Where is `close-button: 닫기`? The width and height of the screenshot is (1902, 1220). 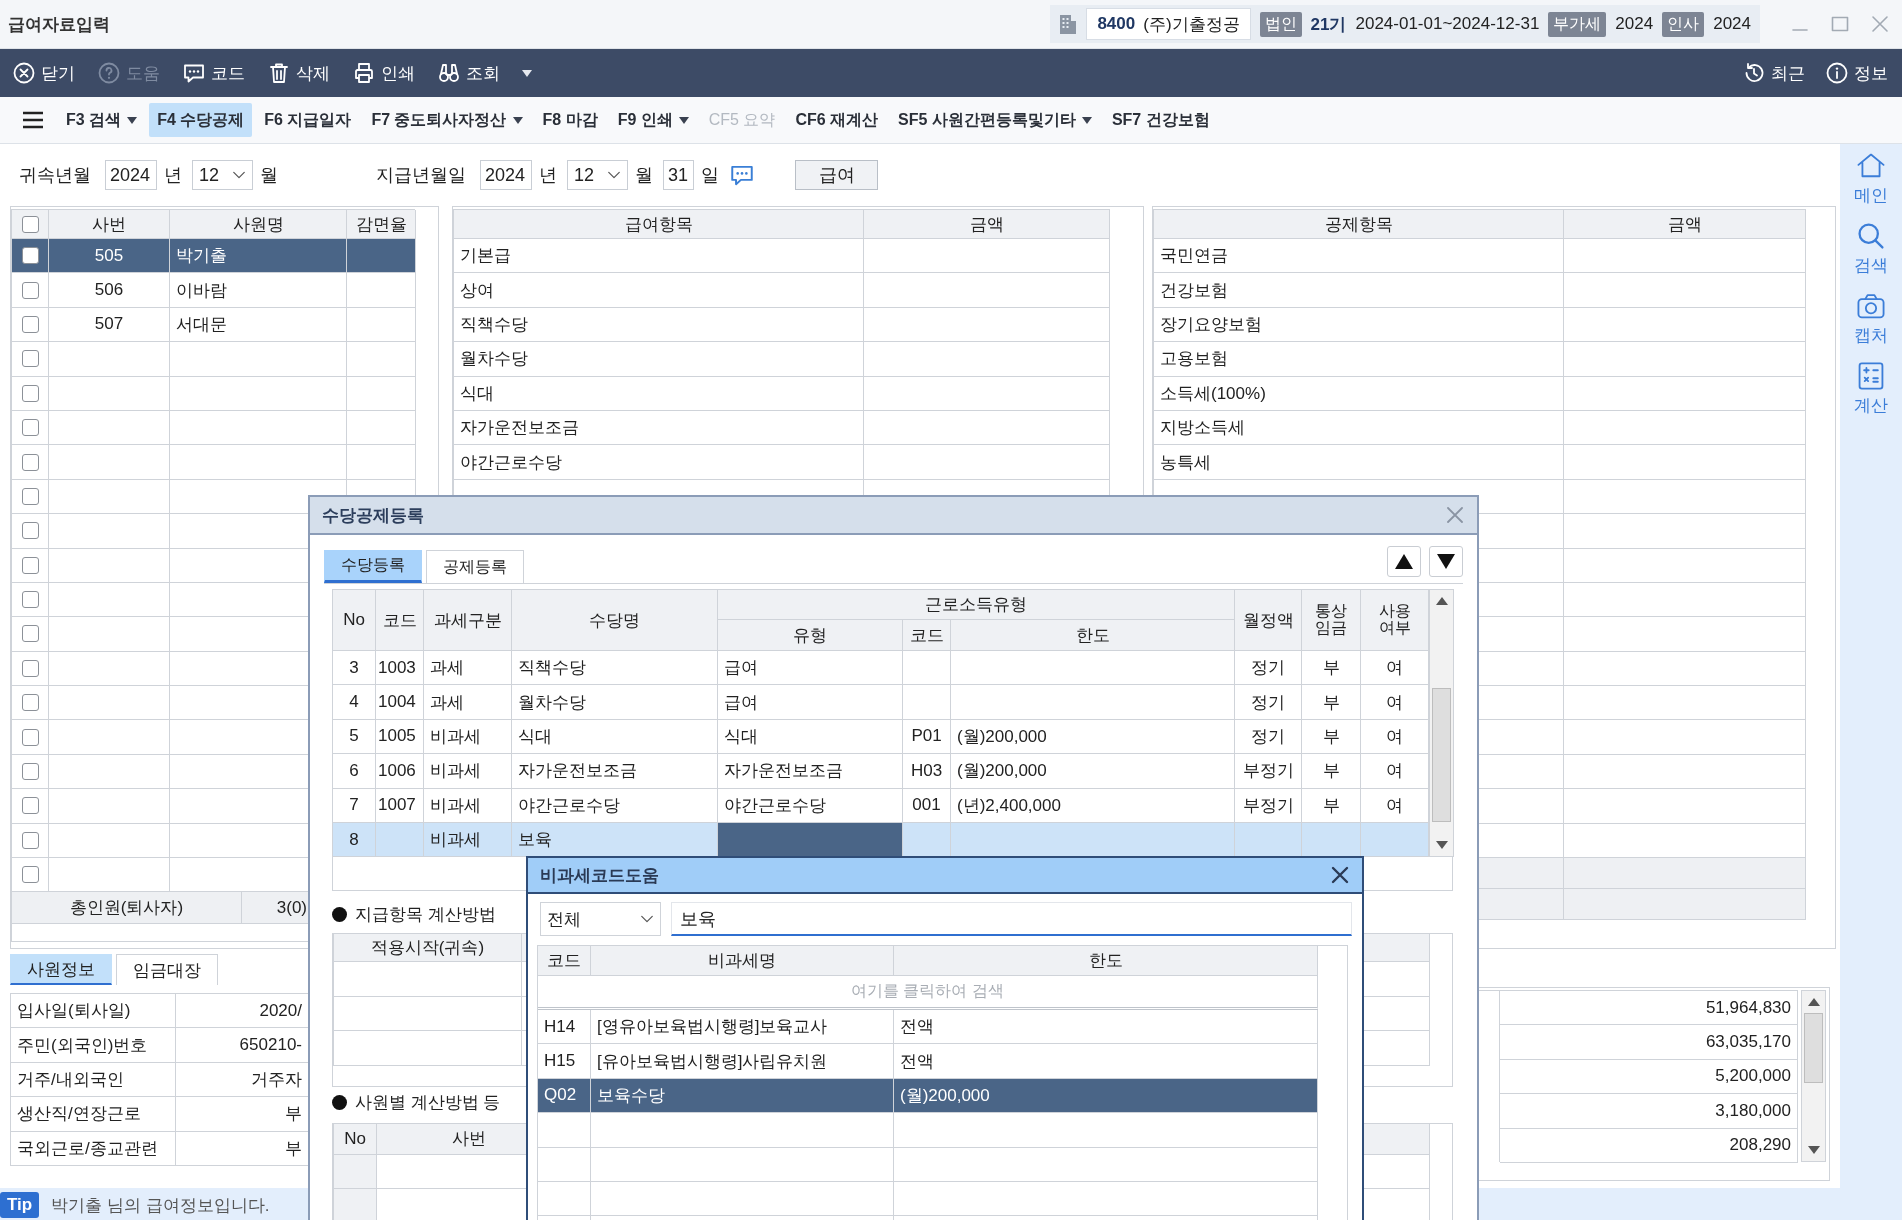 close-button: 닫기 is located at coordinates (43, 73).